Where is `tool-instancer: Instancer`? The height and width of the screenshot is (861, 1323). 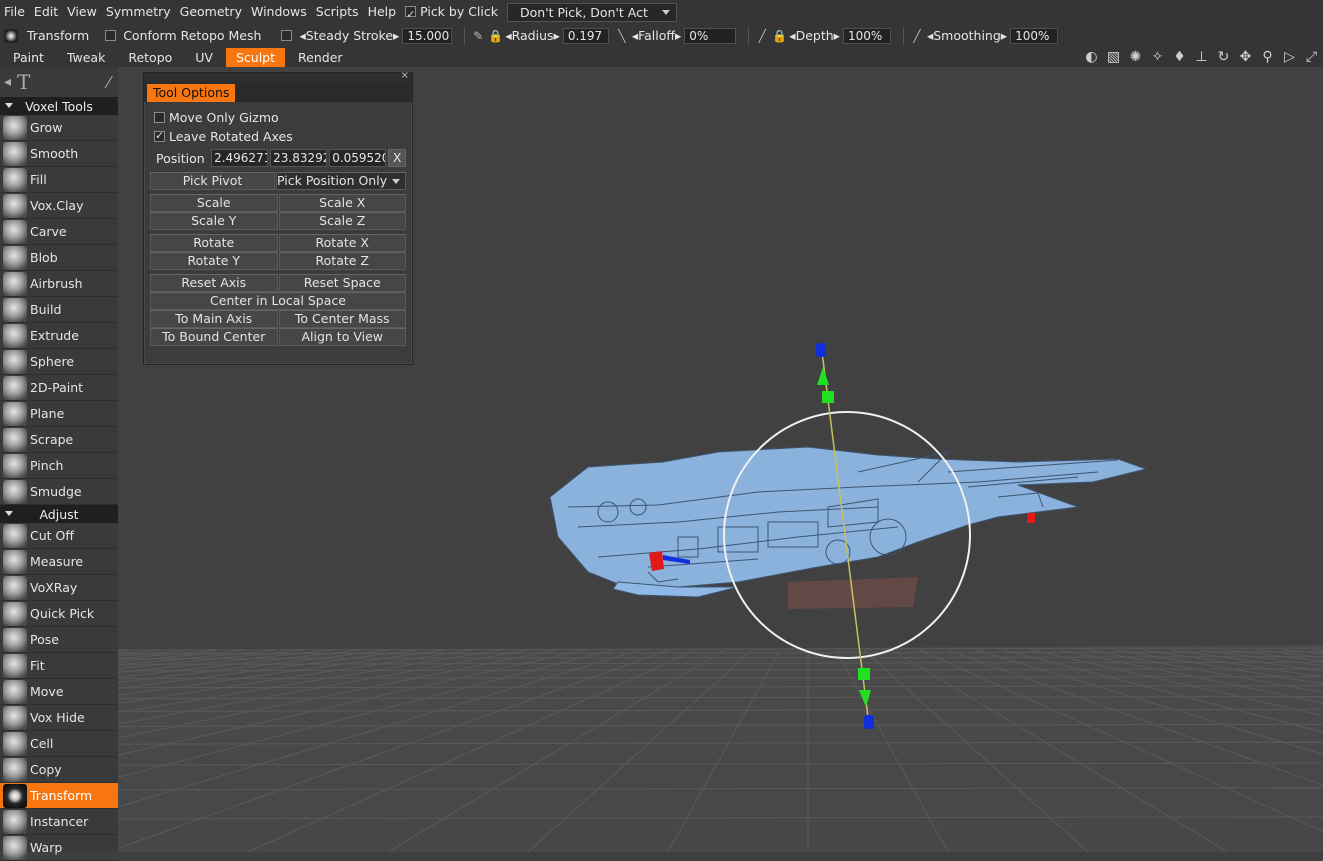
tool-instancer: Instancer is located at coordinates (59, 822).